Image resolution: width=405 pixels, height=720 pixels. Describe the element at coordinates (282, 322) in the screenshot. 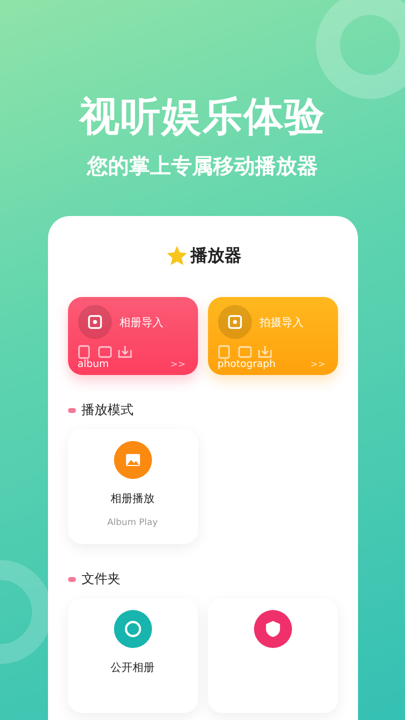

I see `import-label: 拍摄导入` at that location.